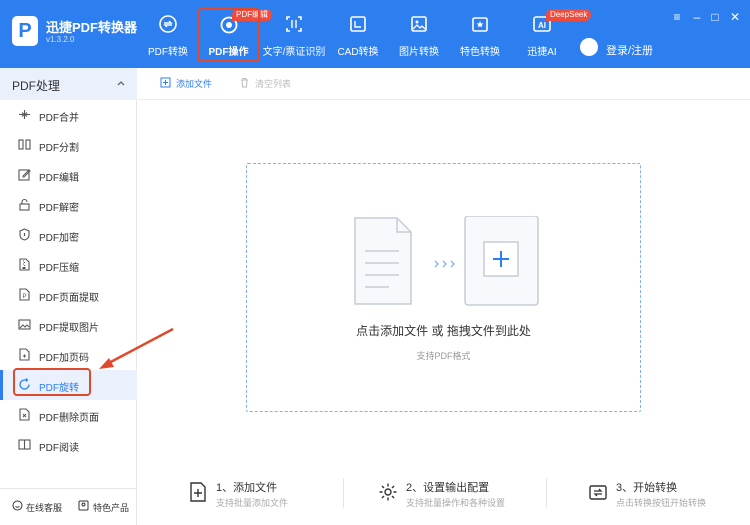 This screenshot has height=525, width=750. Describe the element at coordinates (17, 505) in the screenshot. I see `headset-icon` at that location.